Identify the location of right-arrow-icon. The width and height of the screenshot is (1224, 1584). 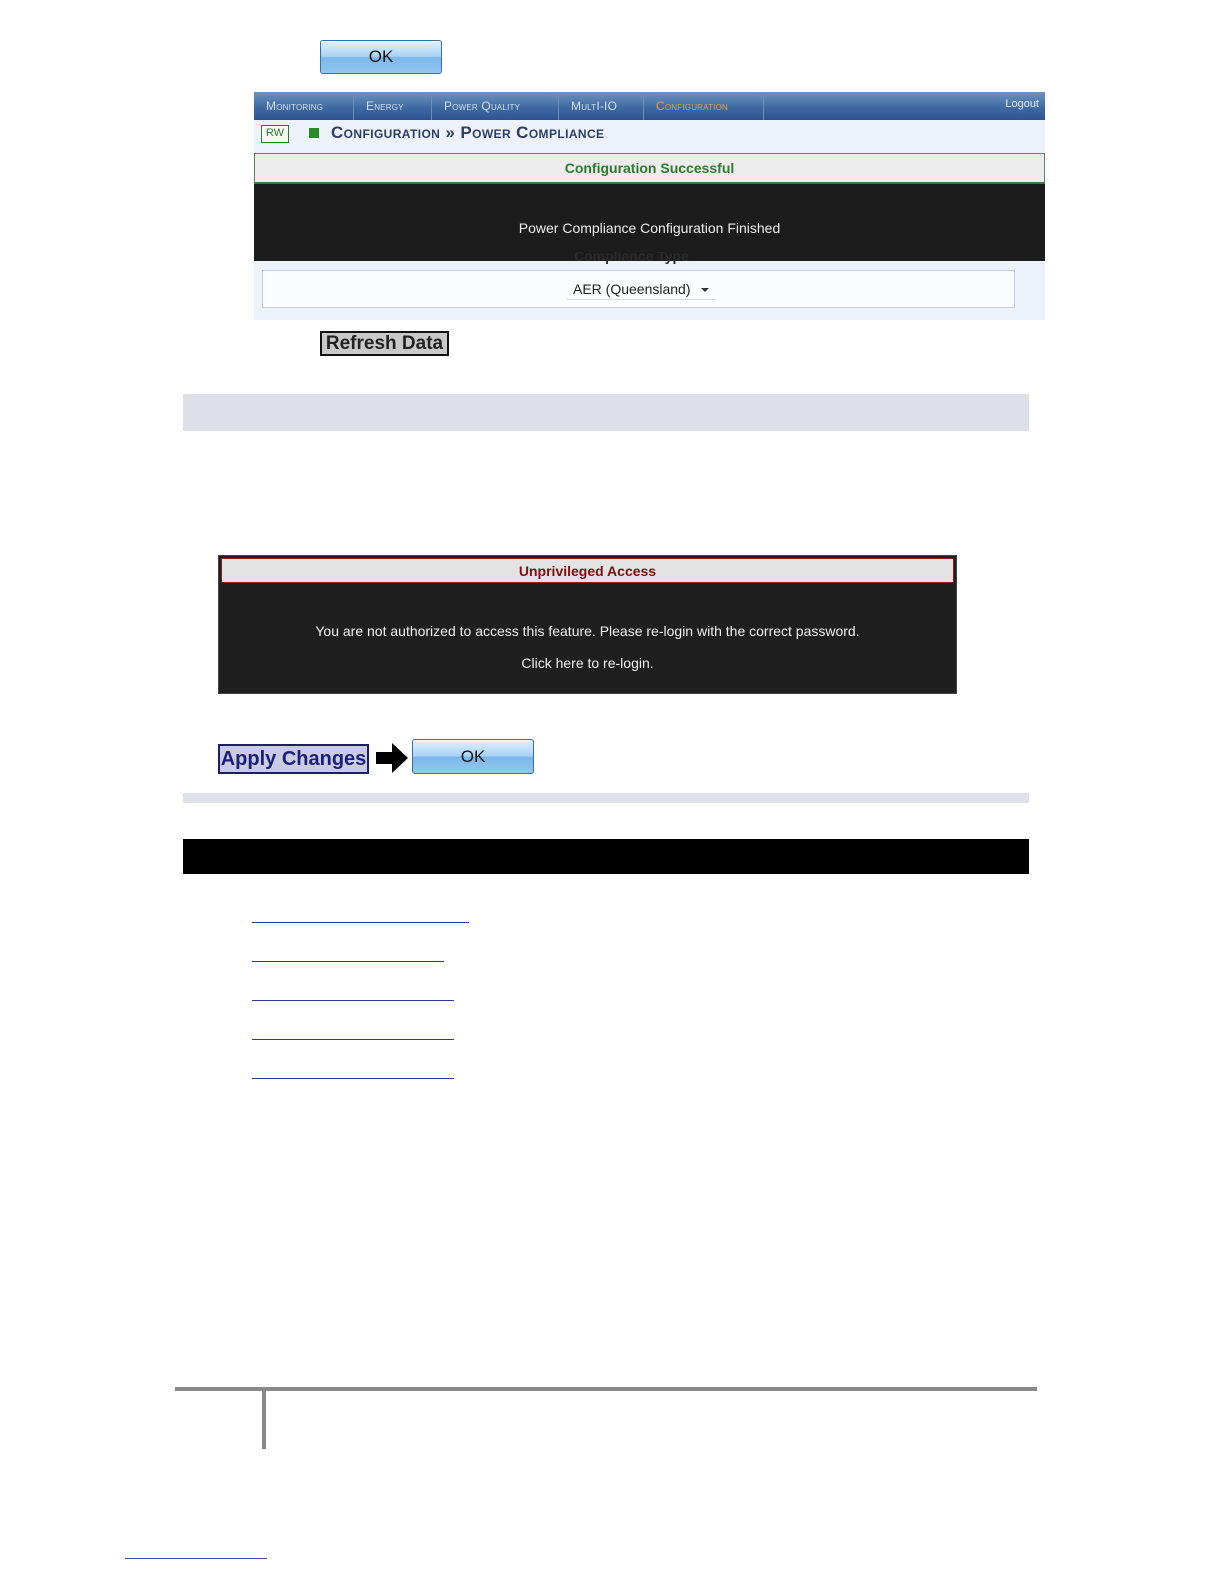
(392, 758).